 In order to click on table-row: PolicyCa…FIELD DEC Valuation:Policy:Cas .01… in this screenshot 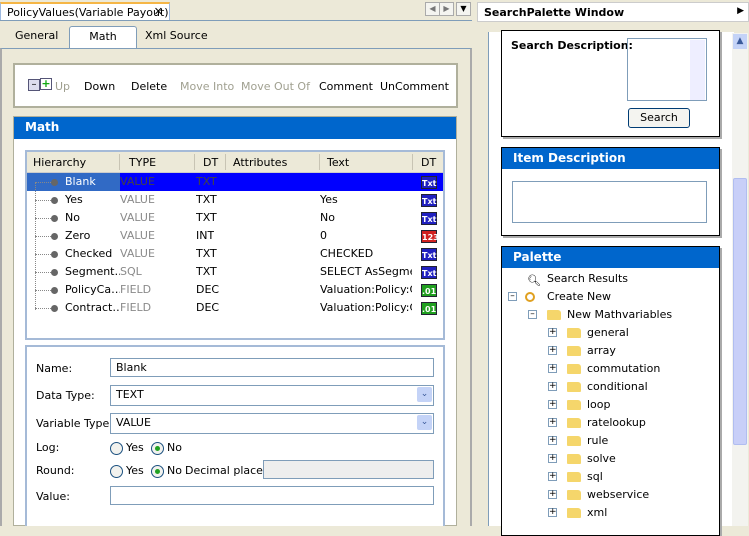, I will do `click(235, 290)`.